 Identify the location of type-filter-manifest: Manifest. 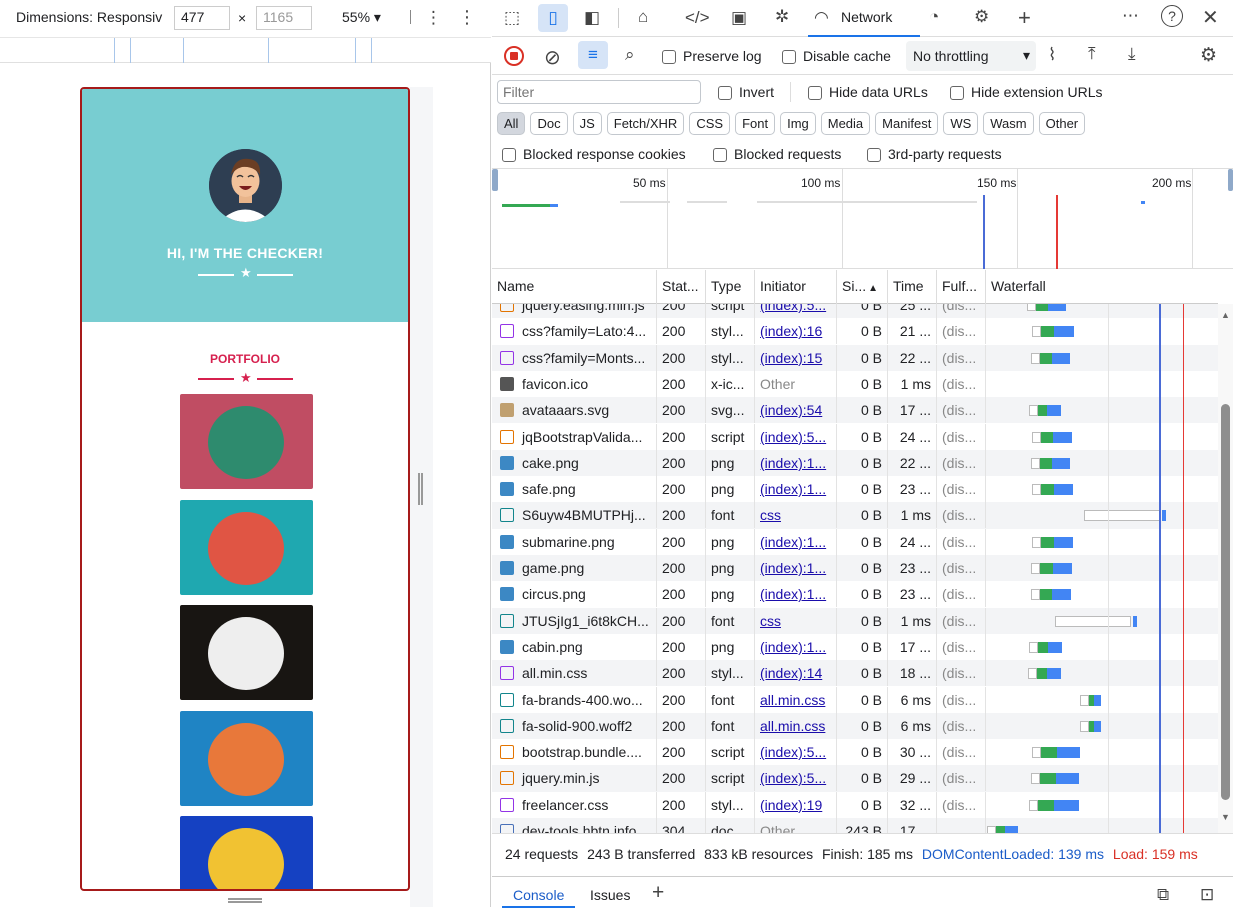
(907, 123).